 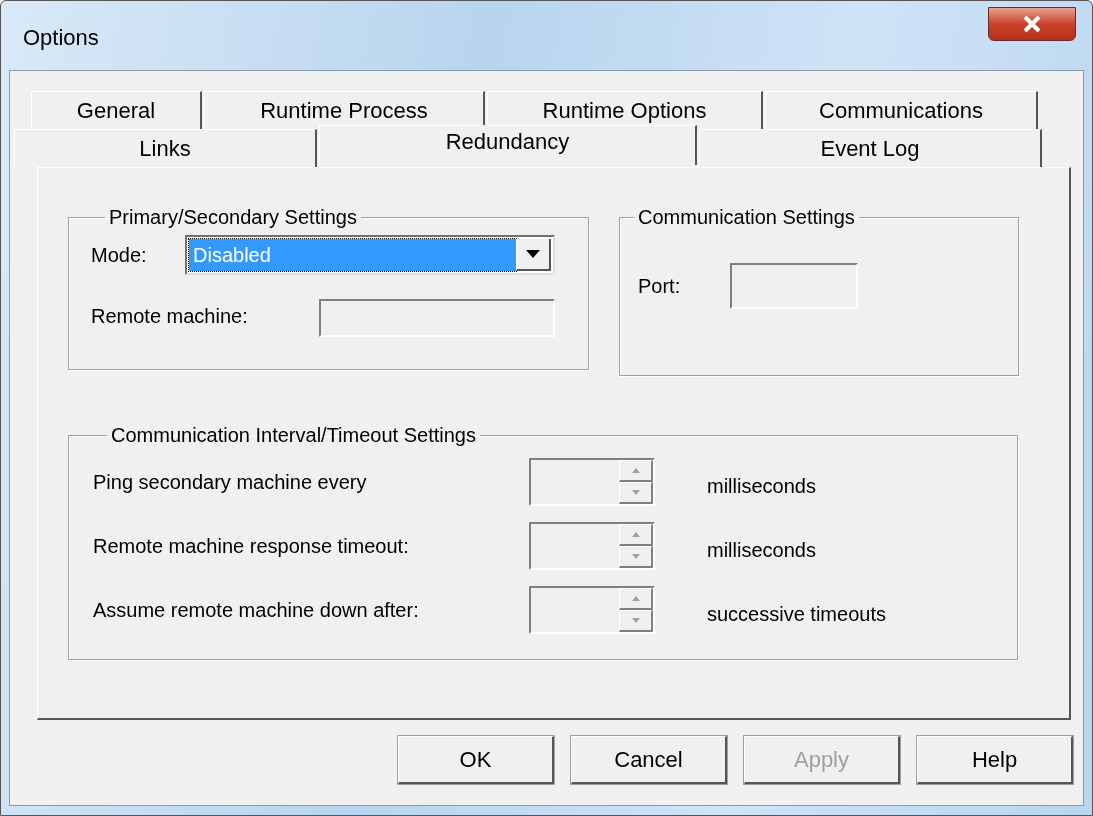 What do you see at coordinates (119, 255) in the screenshot?
I see `field-label: Mode:` at bounding box center [119, 255].